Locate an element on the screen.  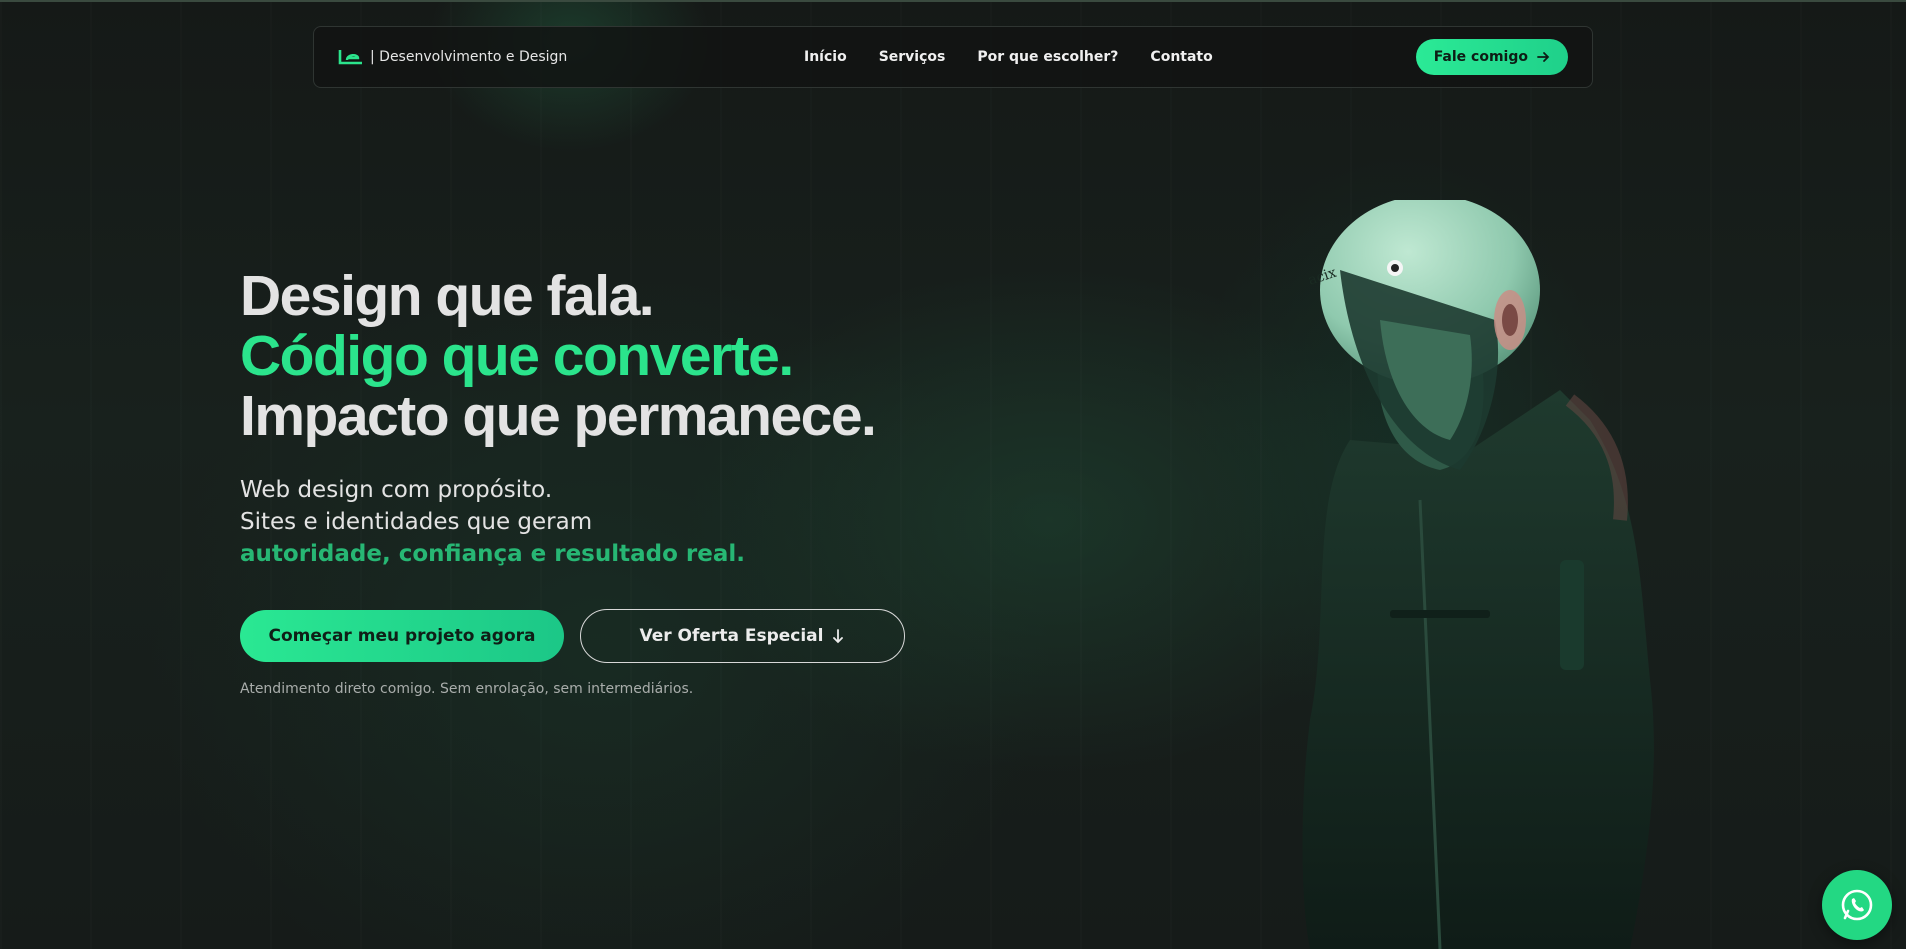
le-logo-icon is located at coordinates (350, 57).